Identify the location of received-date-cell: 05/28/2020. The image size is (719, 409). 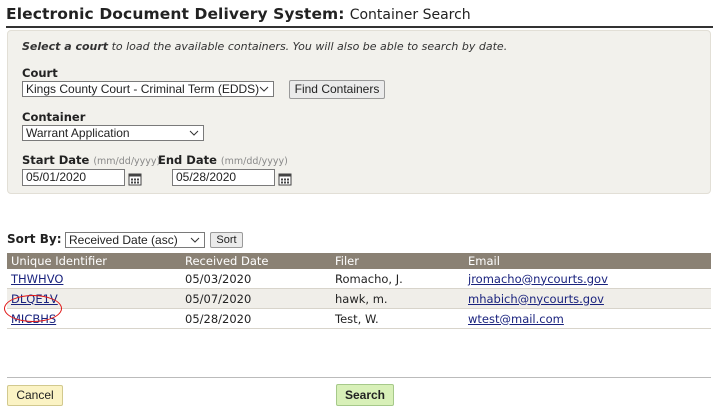
(256, 318).